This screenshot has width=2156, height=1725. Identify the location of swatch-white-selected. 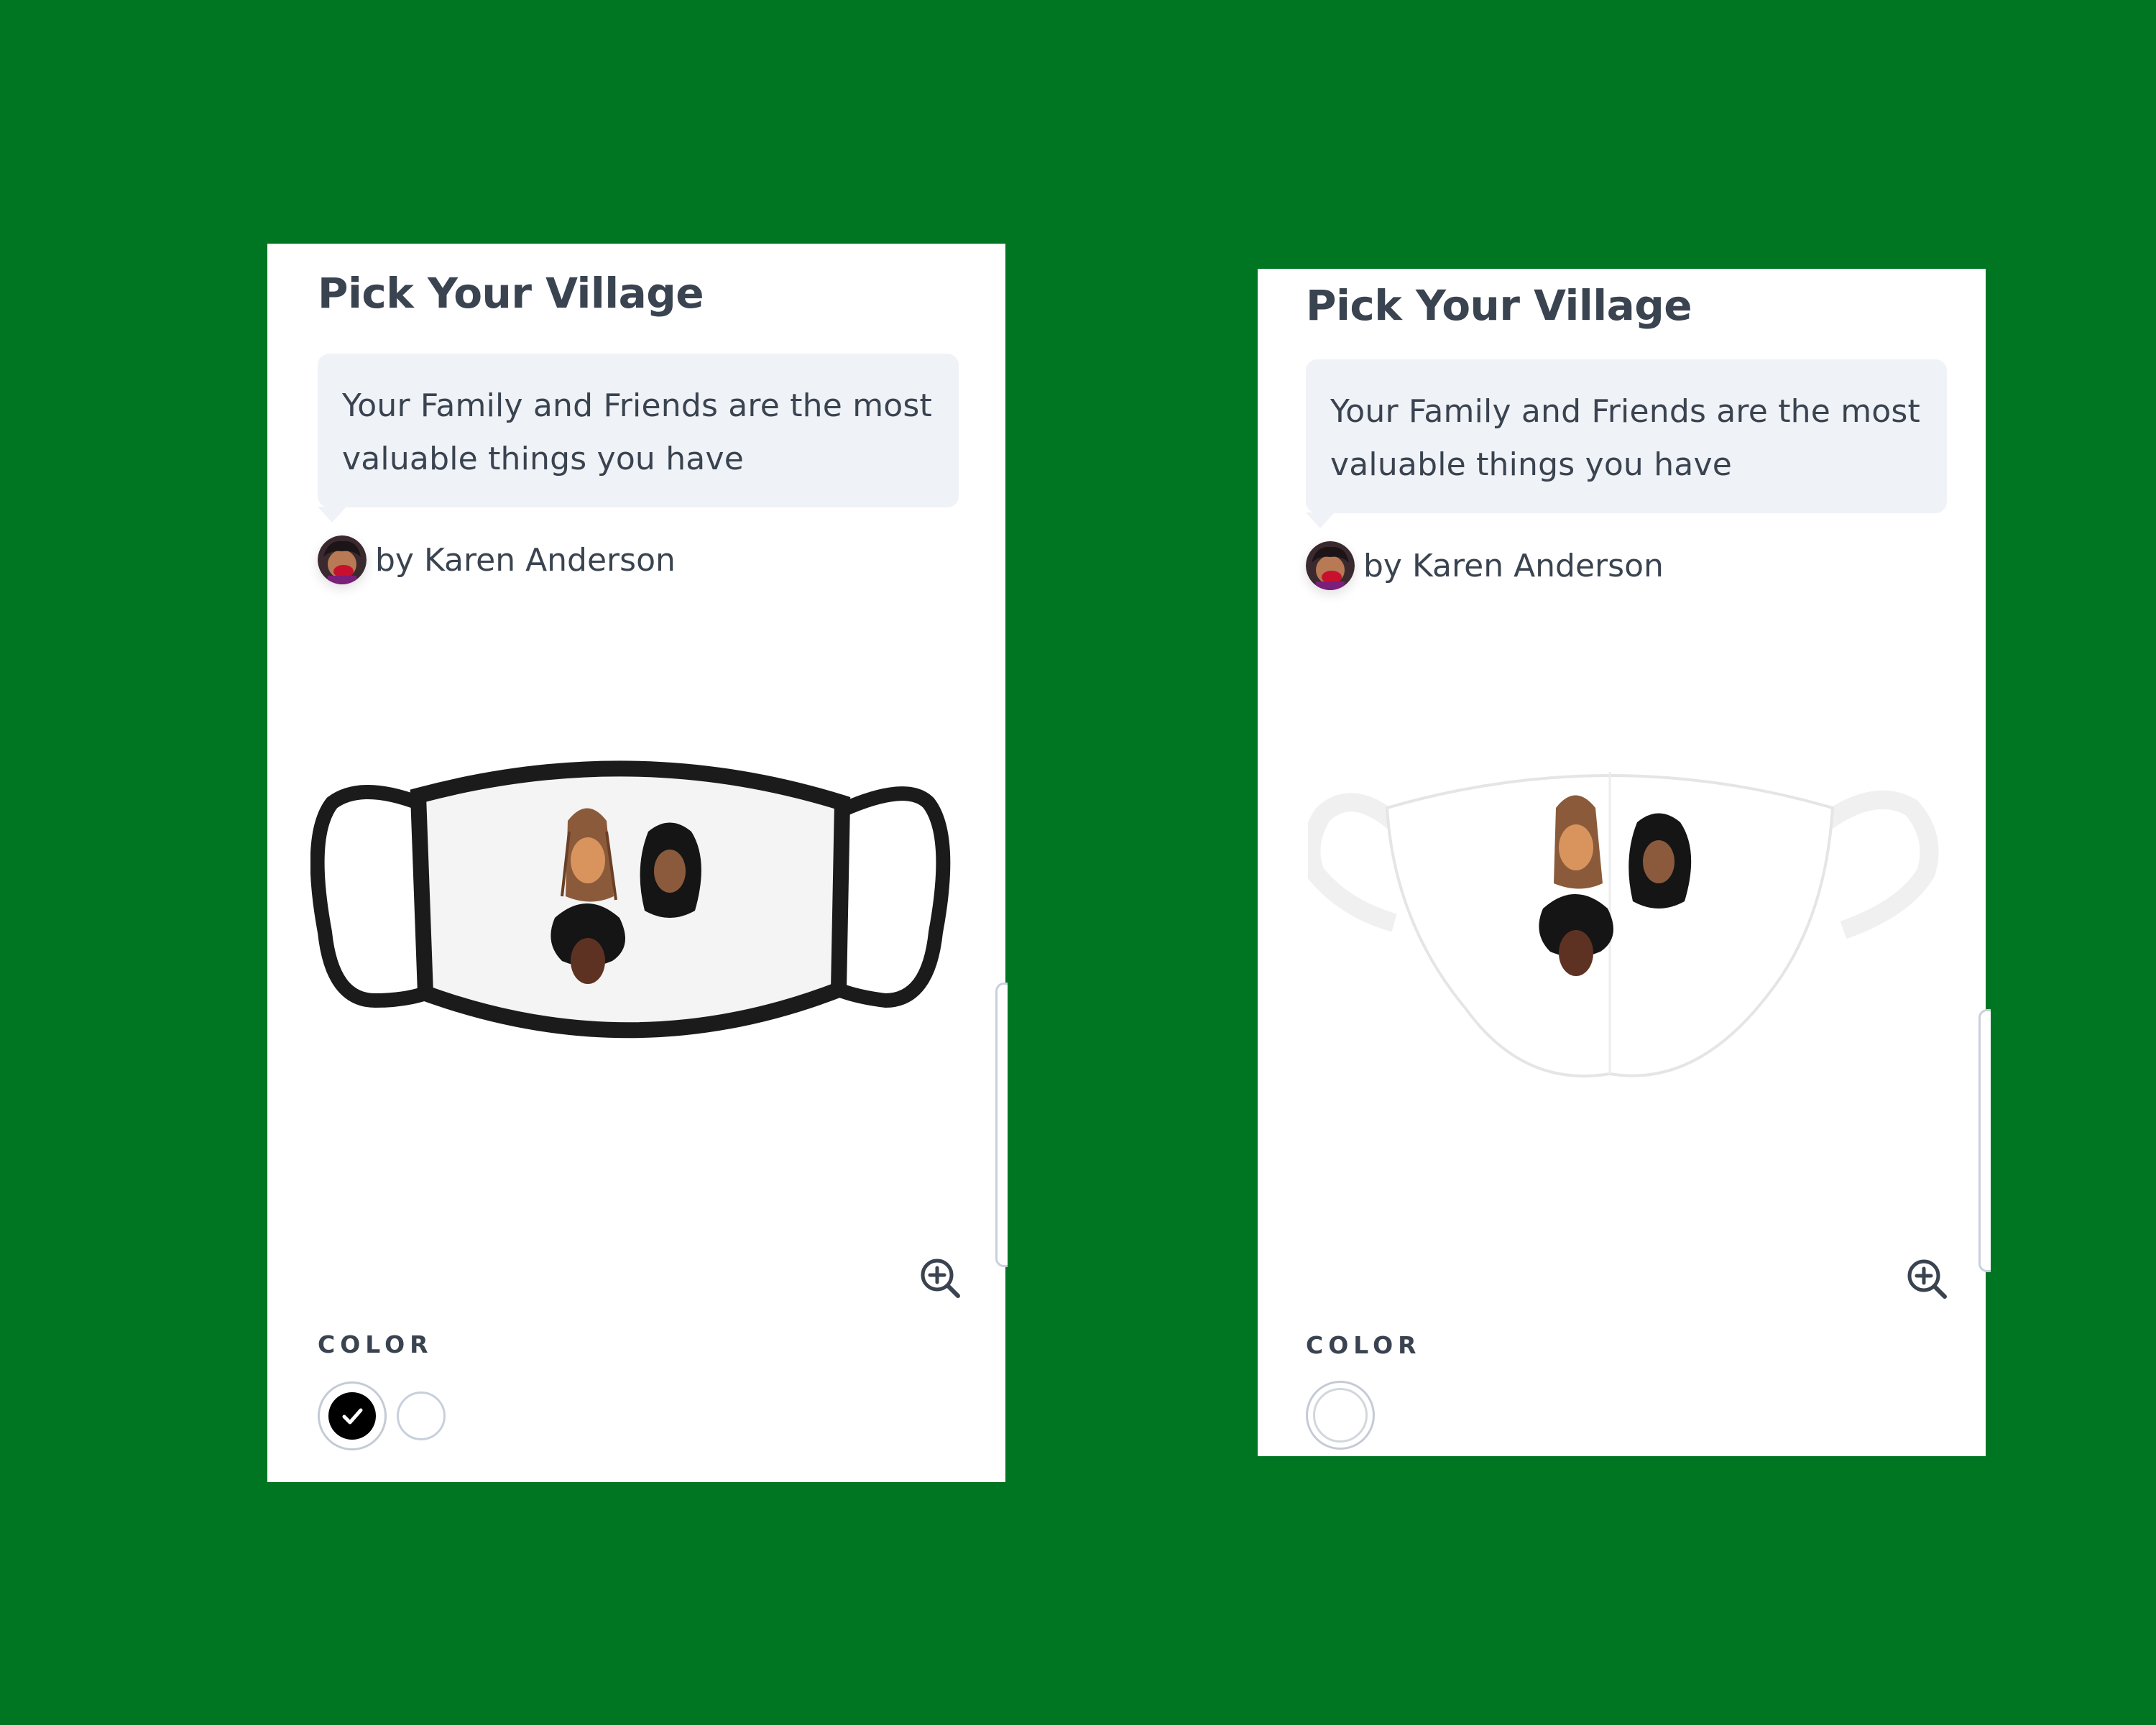
(1340, 1415).